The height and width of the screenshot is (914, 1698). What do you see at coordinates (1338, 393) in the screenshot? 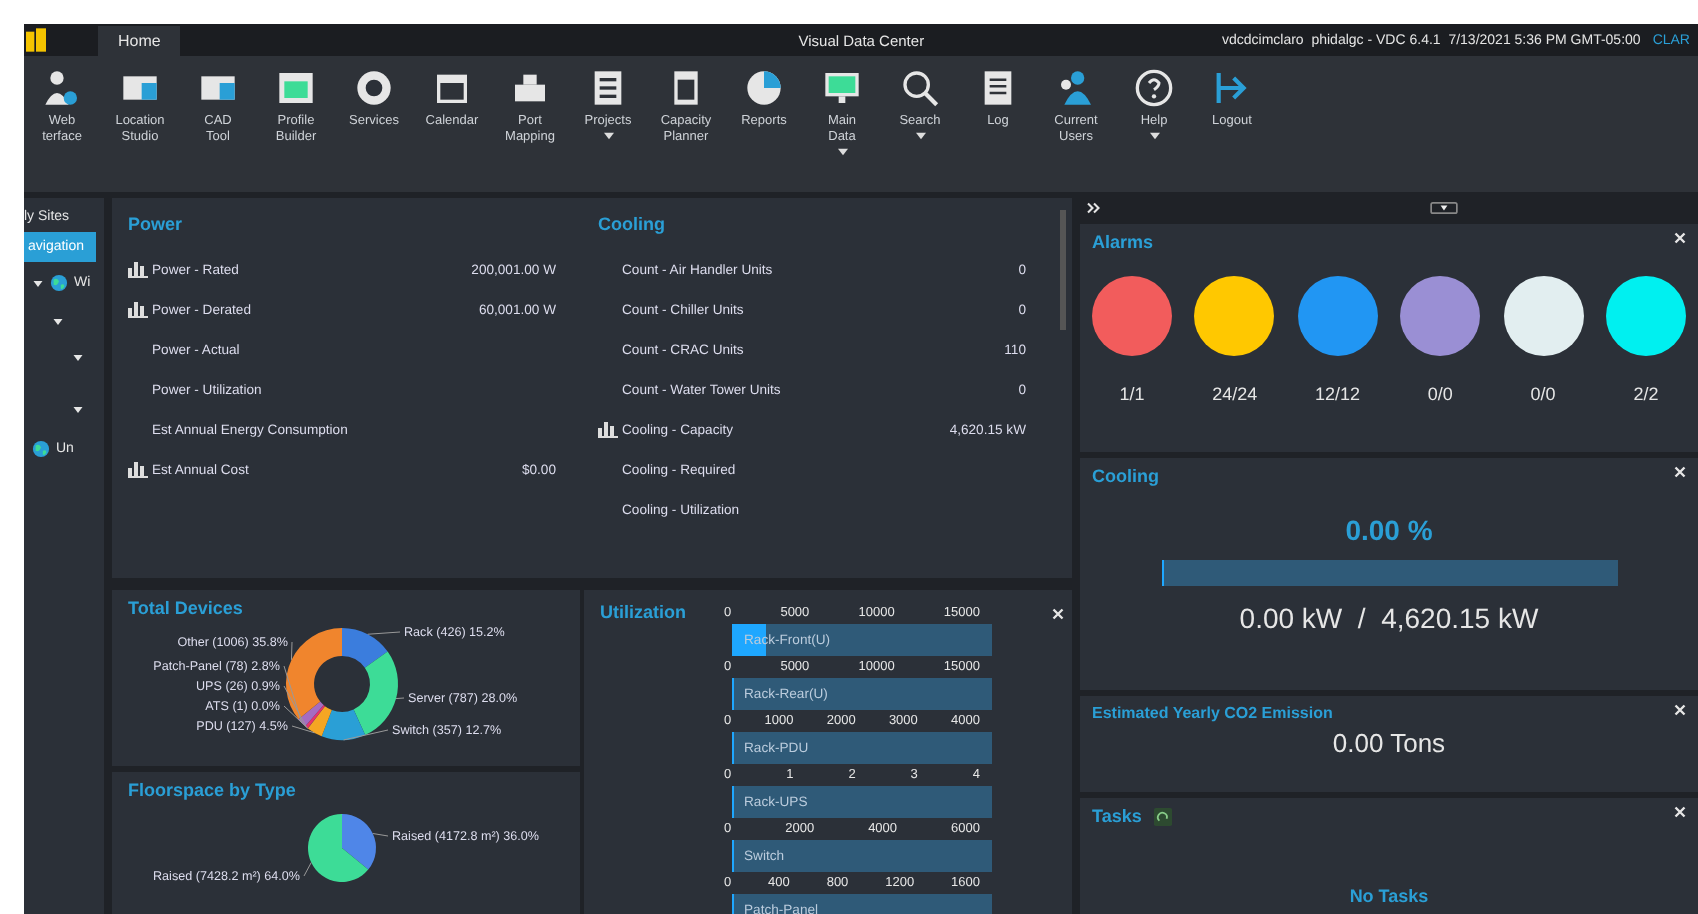
I see `alarm-count: 12/12` at bounding box center [1338, 393].